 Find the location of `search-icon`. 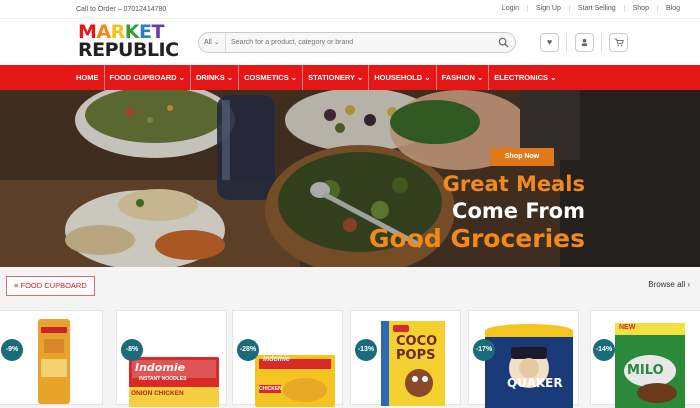

search-icon is located at coordinates (503, 42).